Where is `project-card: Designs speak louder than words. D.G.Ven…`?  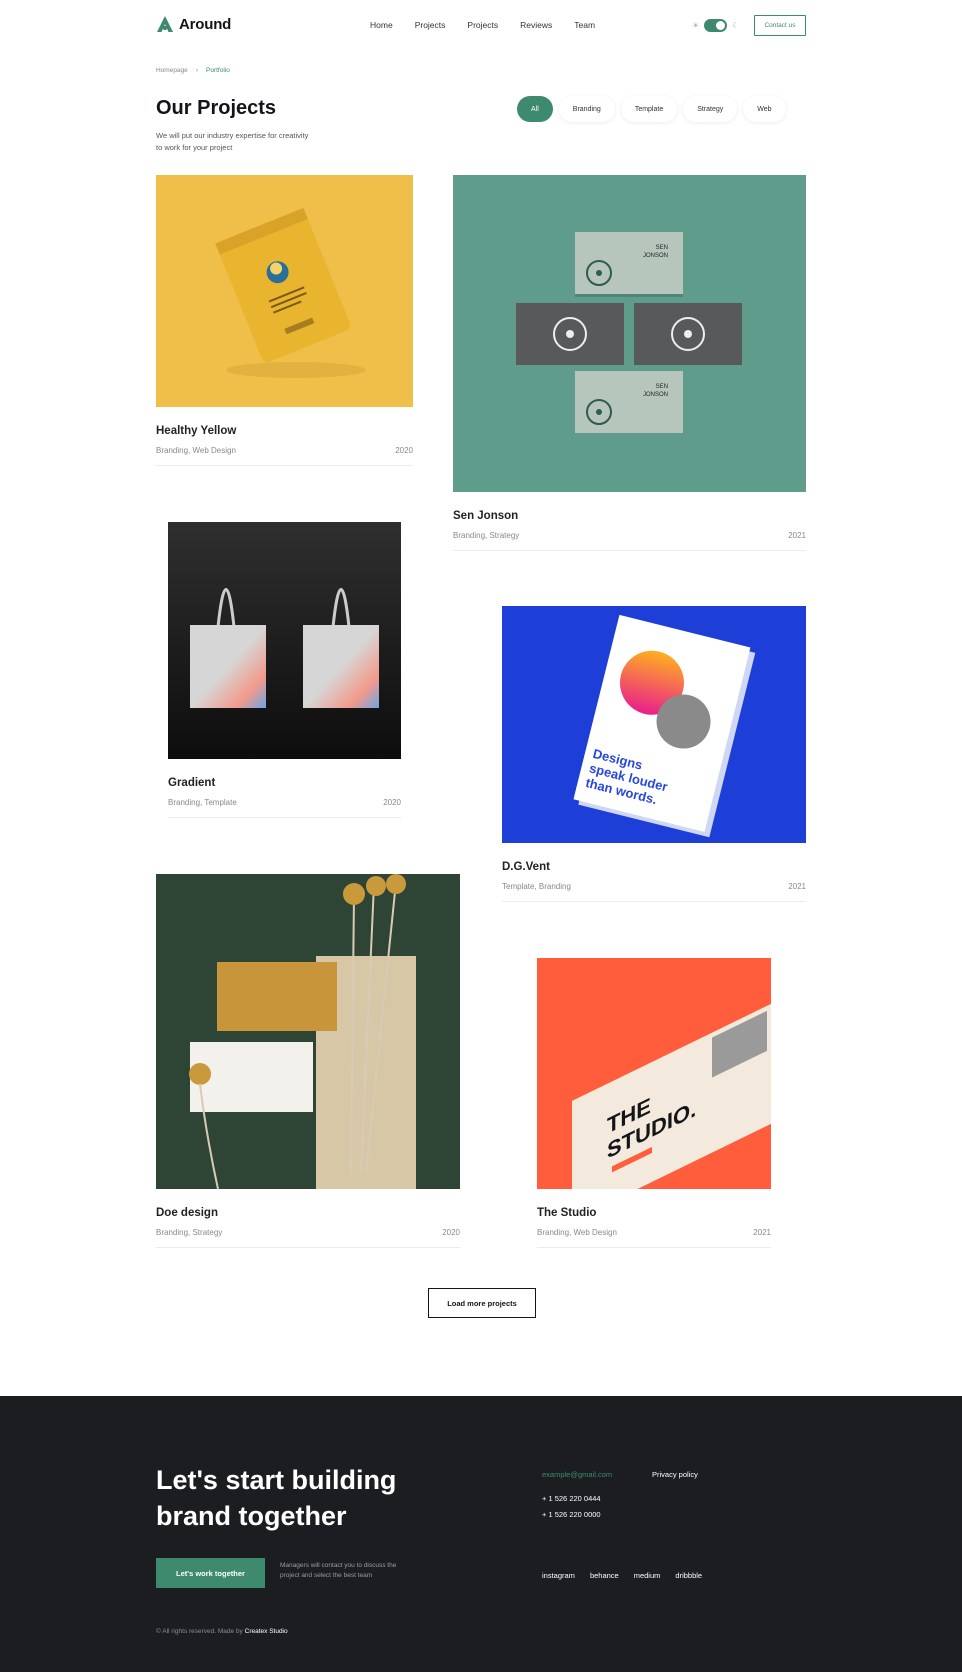 project-card: Designs speak louder than words. D.G.Ven… is located at coordinates (654, 754).